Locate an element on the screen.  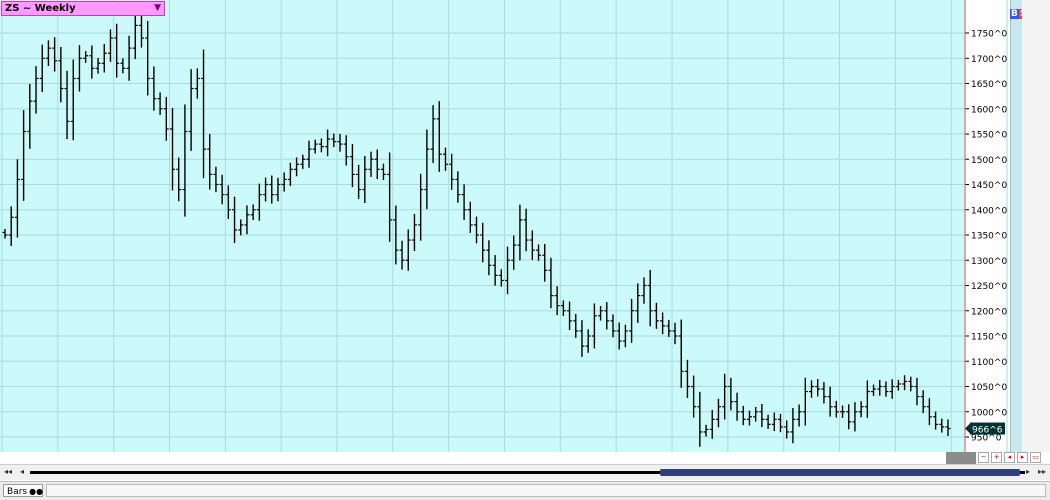
chart-toolbar: − + ◂ ▸ ▭ is located at coordinates (998, 458).